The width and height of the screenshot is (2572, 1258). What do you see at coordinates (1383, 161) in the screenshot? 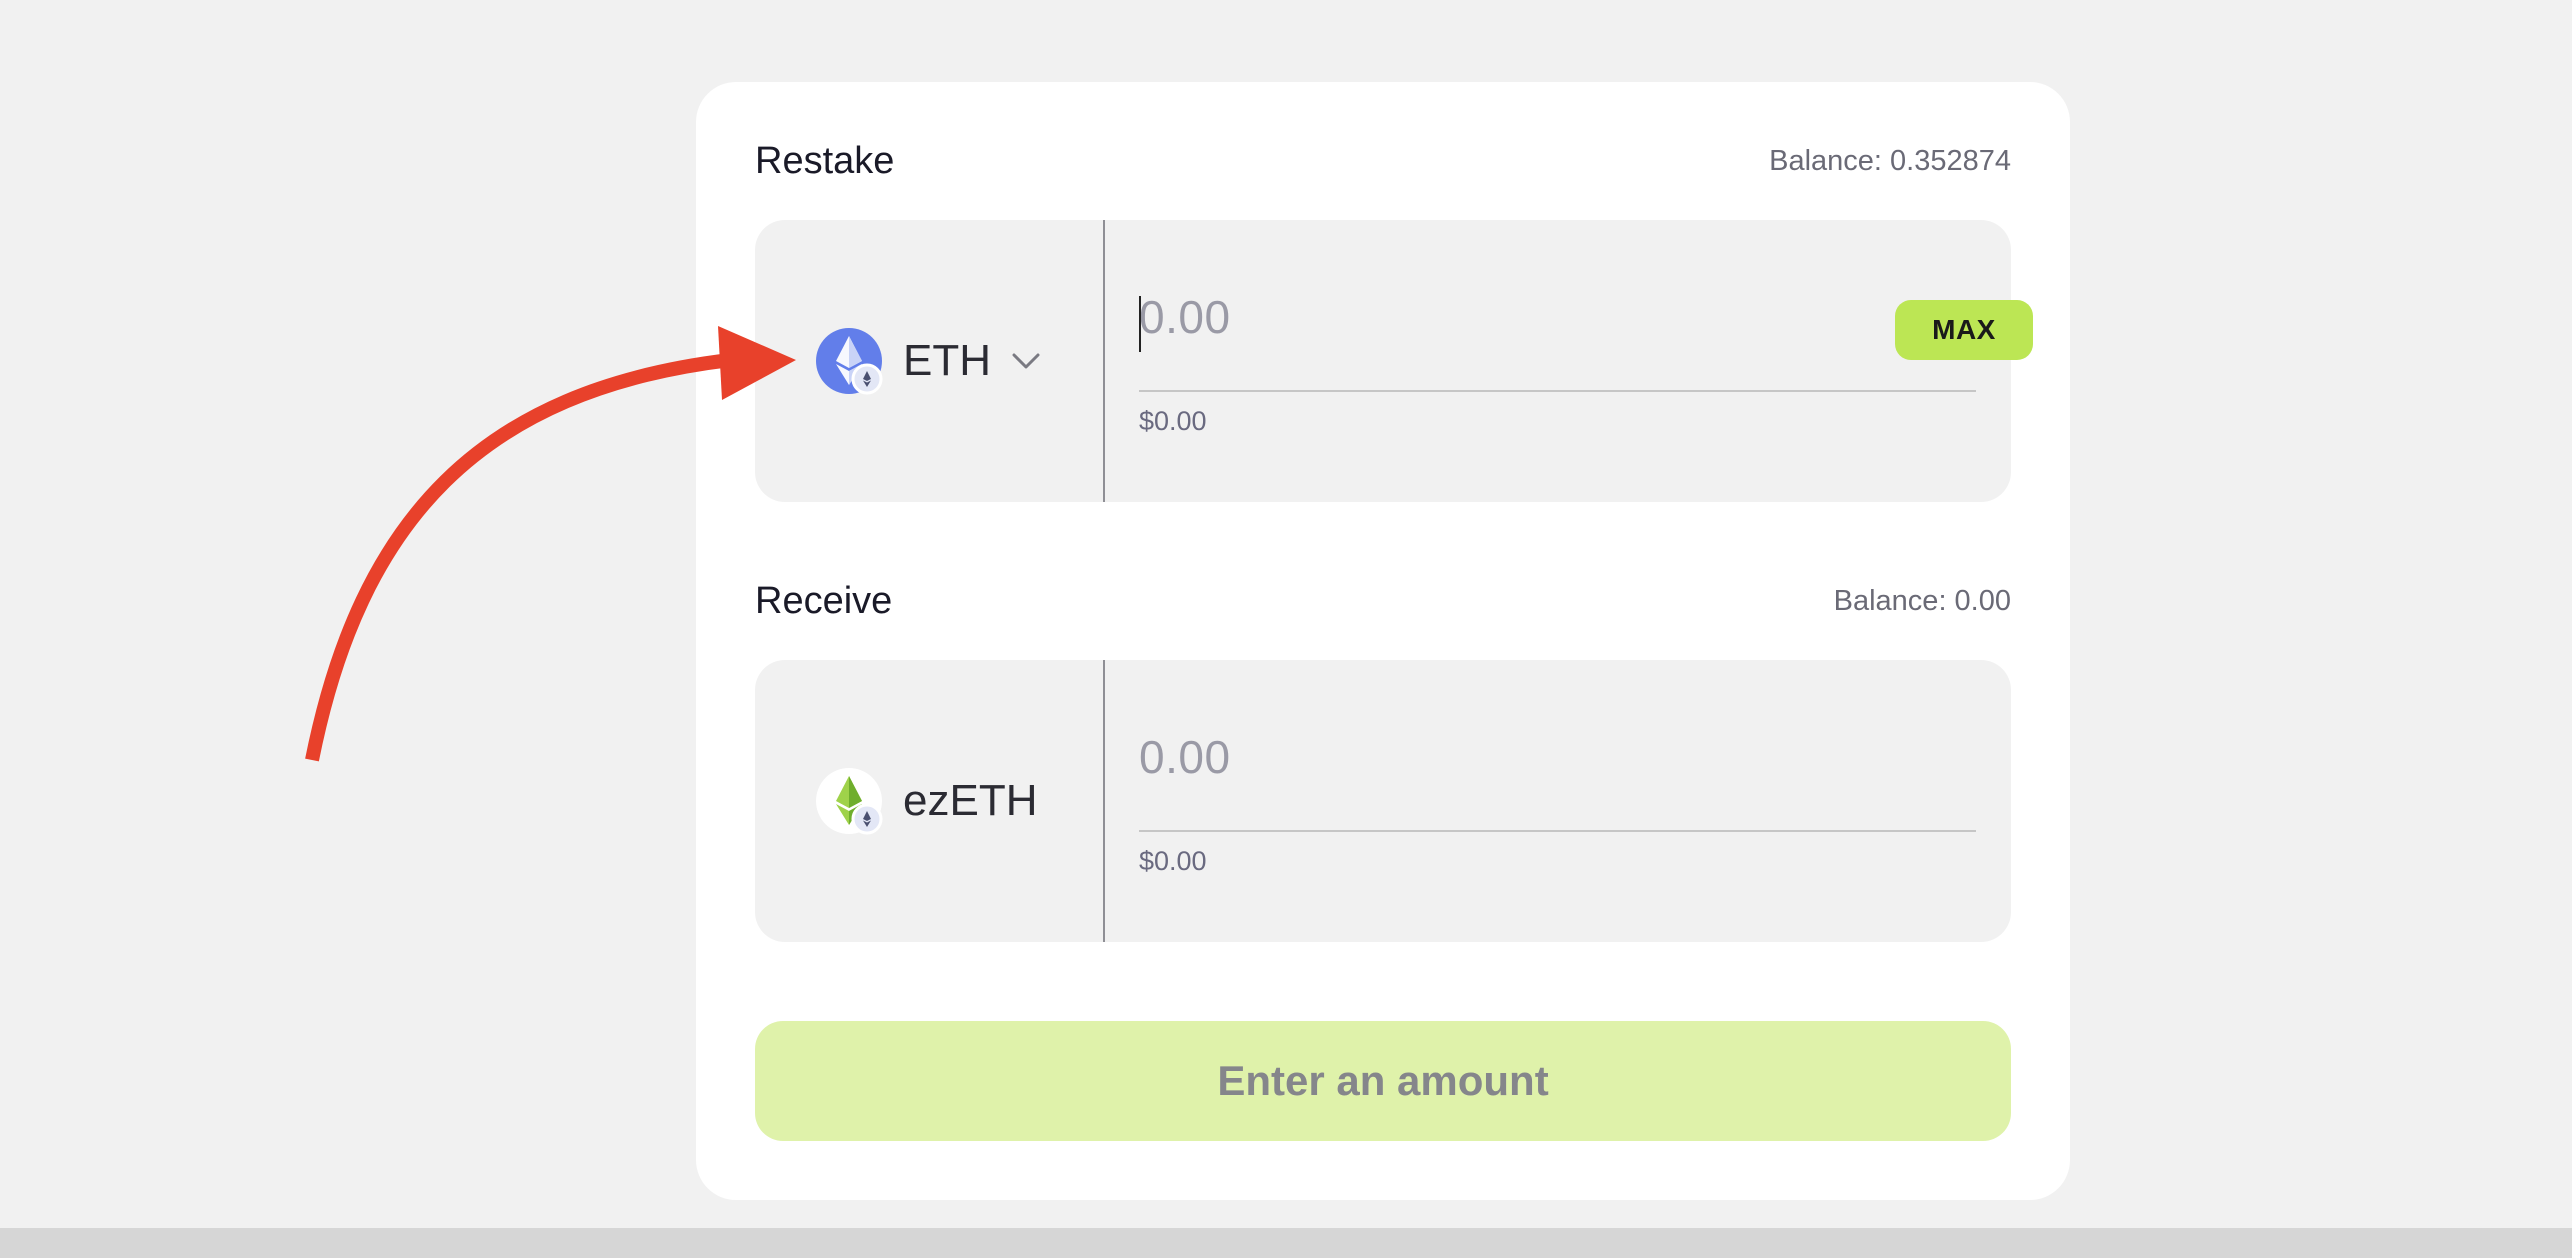
I see `restake-header: Restake Balance: 0.352874` at bounding box center [1383, 161].